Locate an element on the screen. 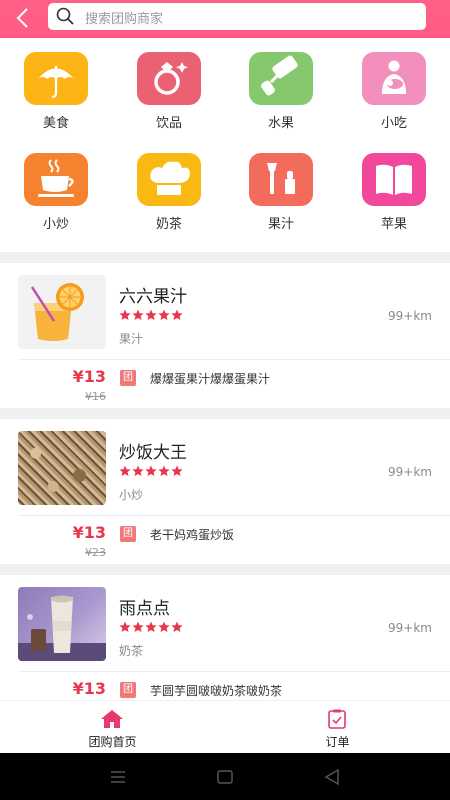  deal-title: 爆爆蛋果汁爆爆蛋果汁 is located at coordinates (210, 378).